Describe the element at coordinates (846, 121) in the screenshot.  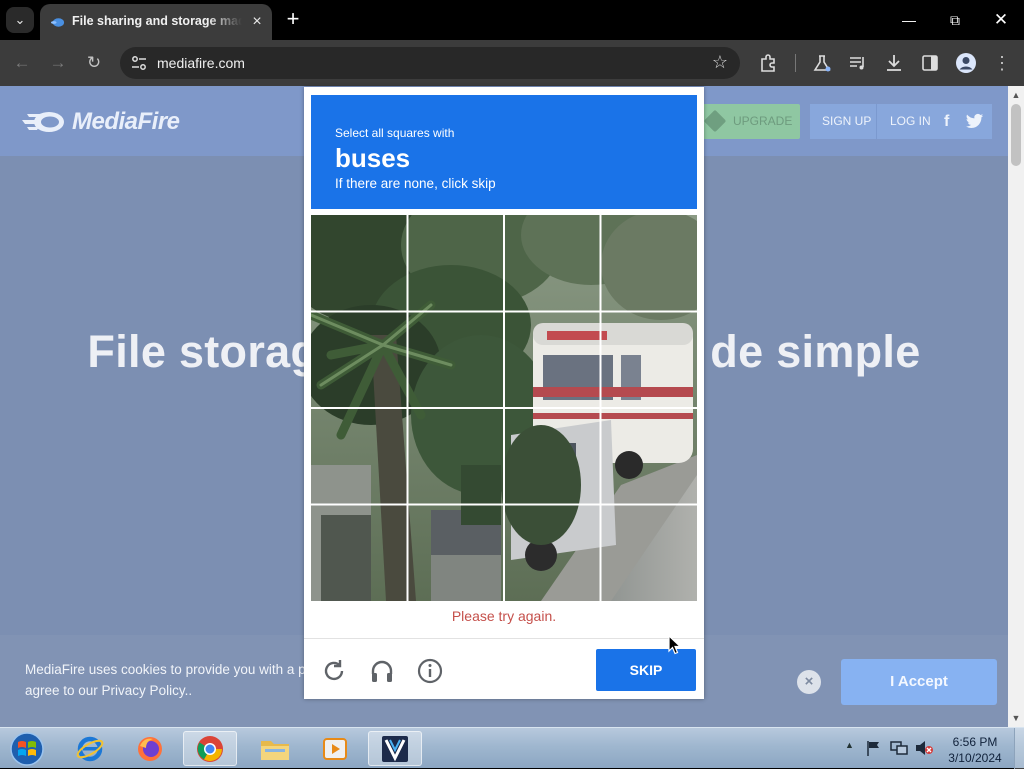
I see `signup-link: SIGN UP` at that location.